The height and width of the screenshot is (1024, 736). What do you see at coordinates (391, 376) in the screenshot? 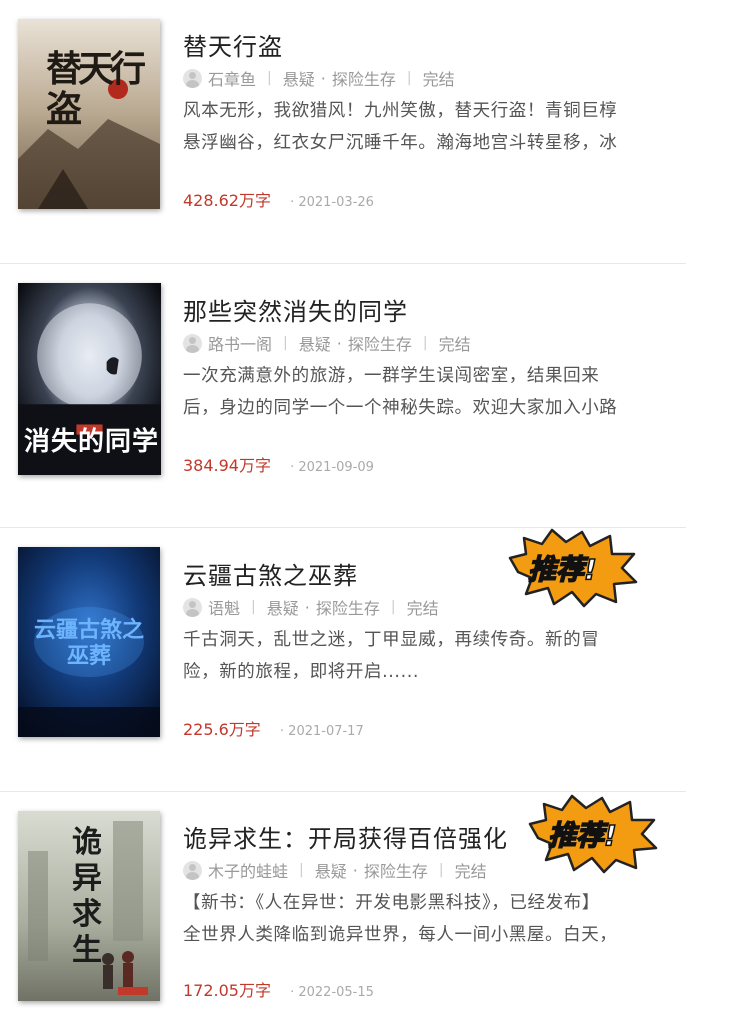
I see `desc-line: 一次充满意外的旅游，一群学生误闯密室，结果回来` at bounding box center [391, 376].